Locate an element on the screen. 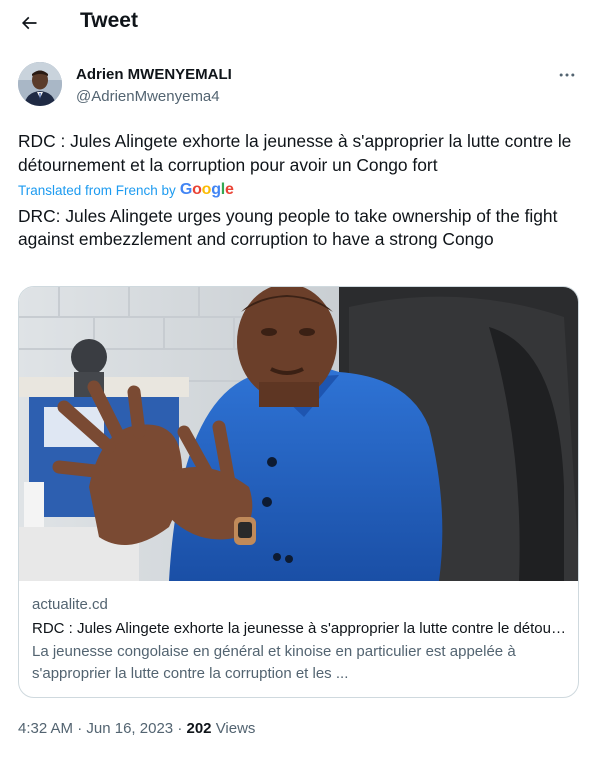 The image size is (598, 758). link-card-domain: actualite.cd is located at coordinates (70, 604).